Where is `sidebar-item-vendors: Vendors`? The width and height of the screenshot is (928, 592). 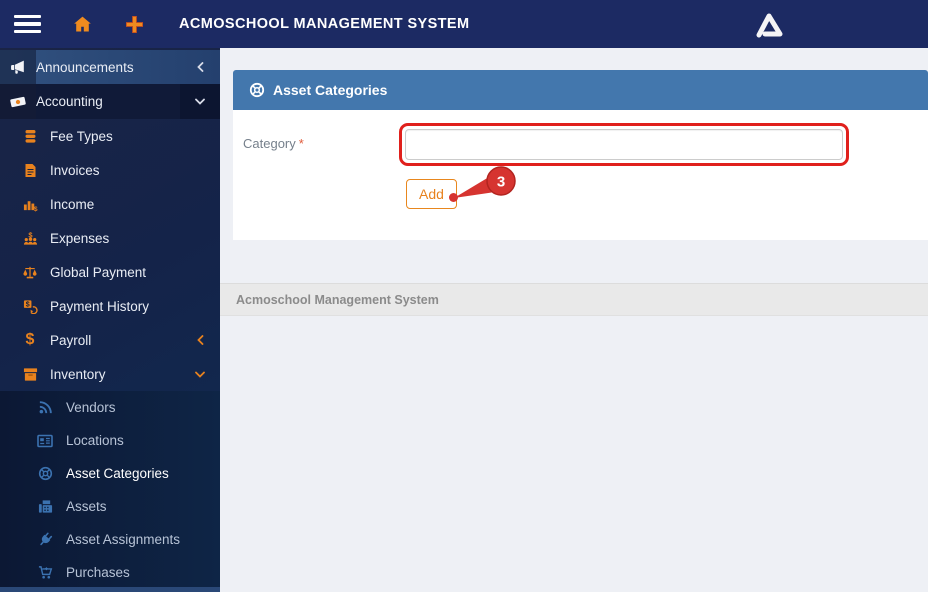
sidebar-item-vendors: Vendors is located at coordinates (110, 407).